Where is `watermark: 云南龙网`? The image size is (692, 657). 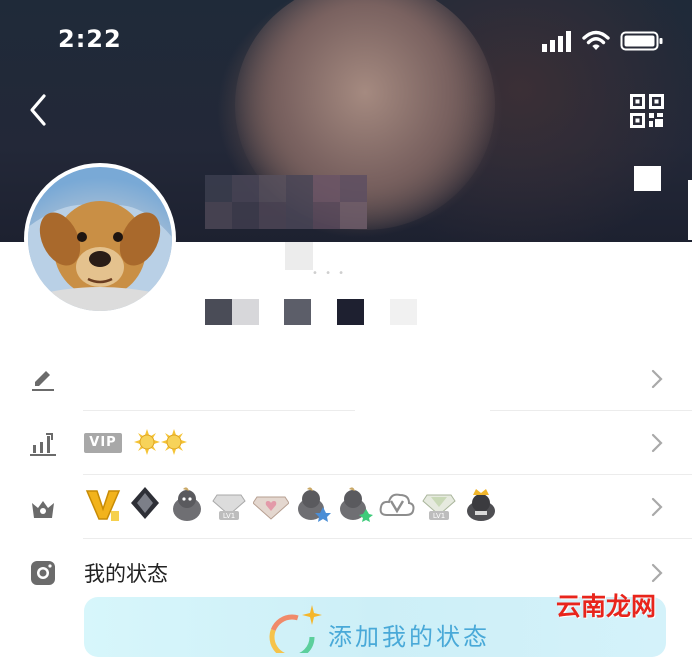 watermark: 云南龙网 is located at coordinates (606, 606).